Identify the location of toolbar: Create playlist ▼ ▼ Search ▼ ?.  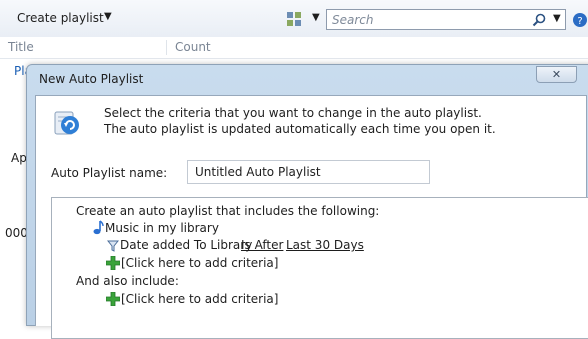
(294, 19).